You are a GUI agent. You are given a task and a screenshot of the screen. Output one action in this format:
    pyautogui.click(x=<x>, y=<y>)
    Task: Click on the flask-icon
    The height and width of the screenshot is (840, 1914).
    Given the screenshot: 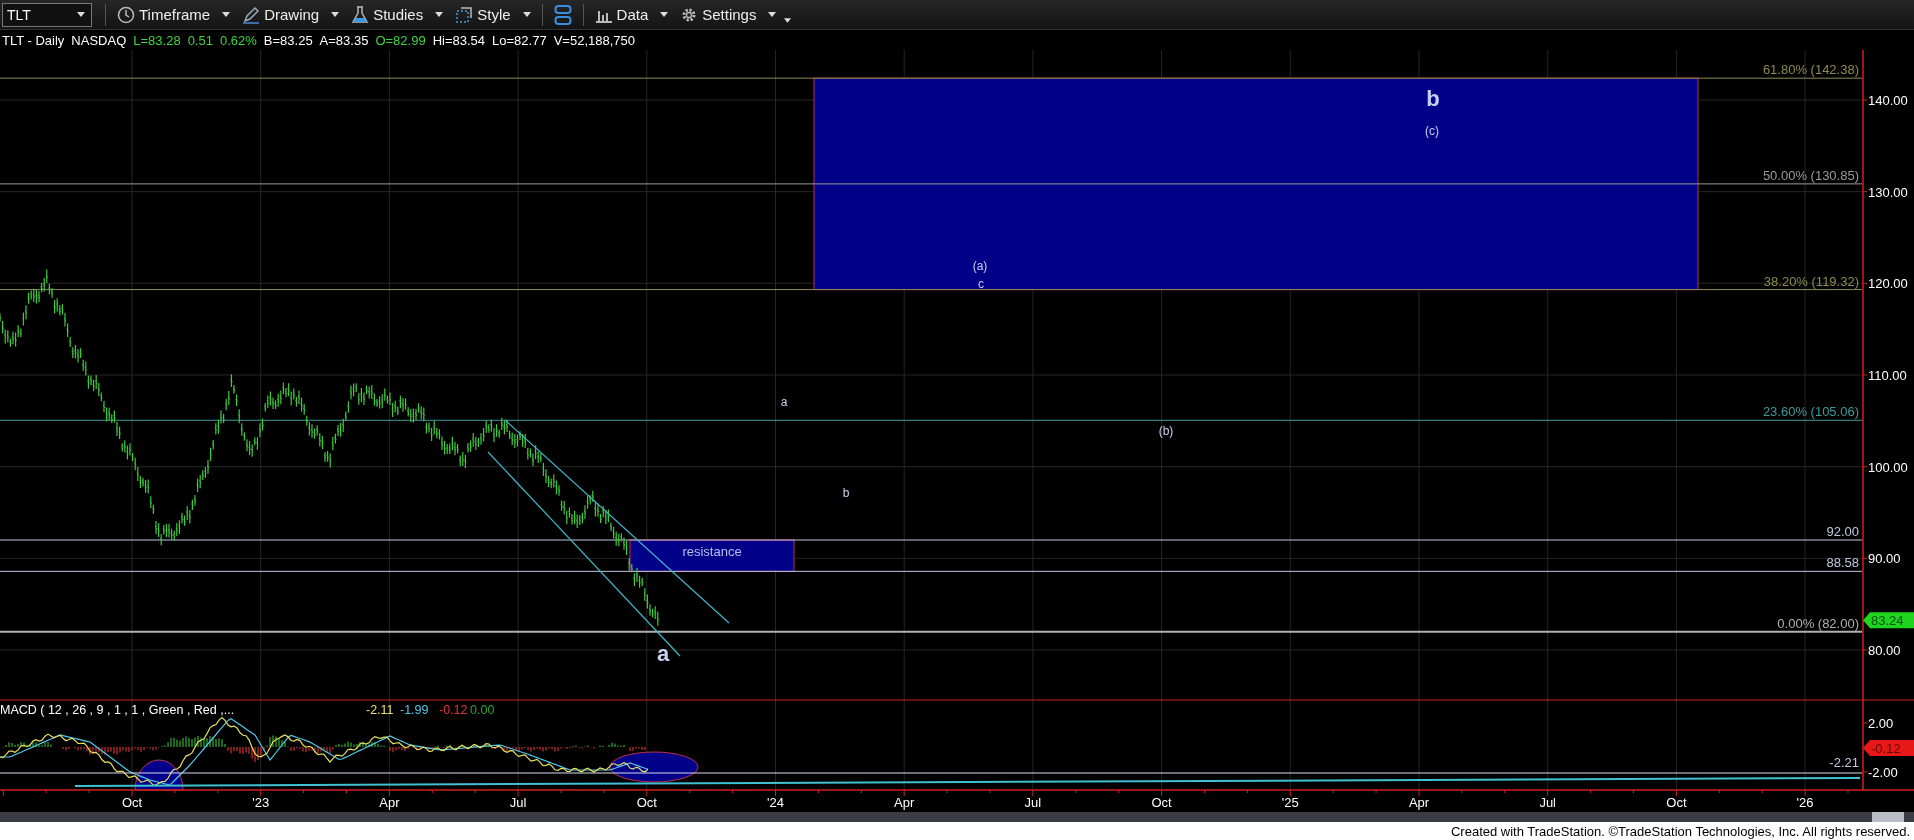 What is the action you would take?
    pyautogui.click(x=360, y=14)
    